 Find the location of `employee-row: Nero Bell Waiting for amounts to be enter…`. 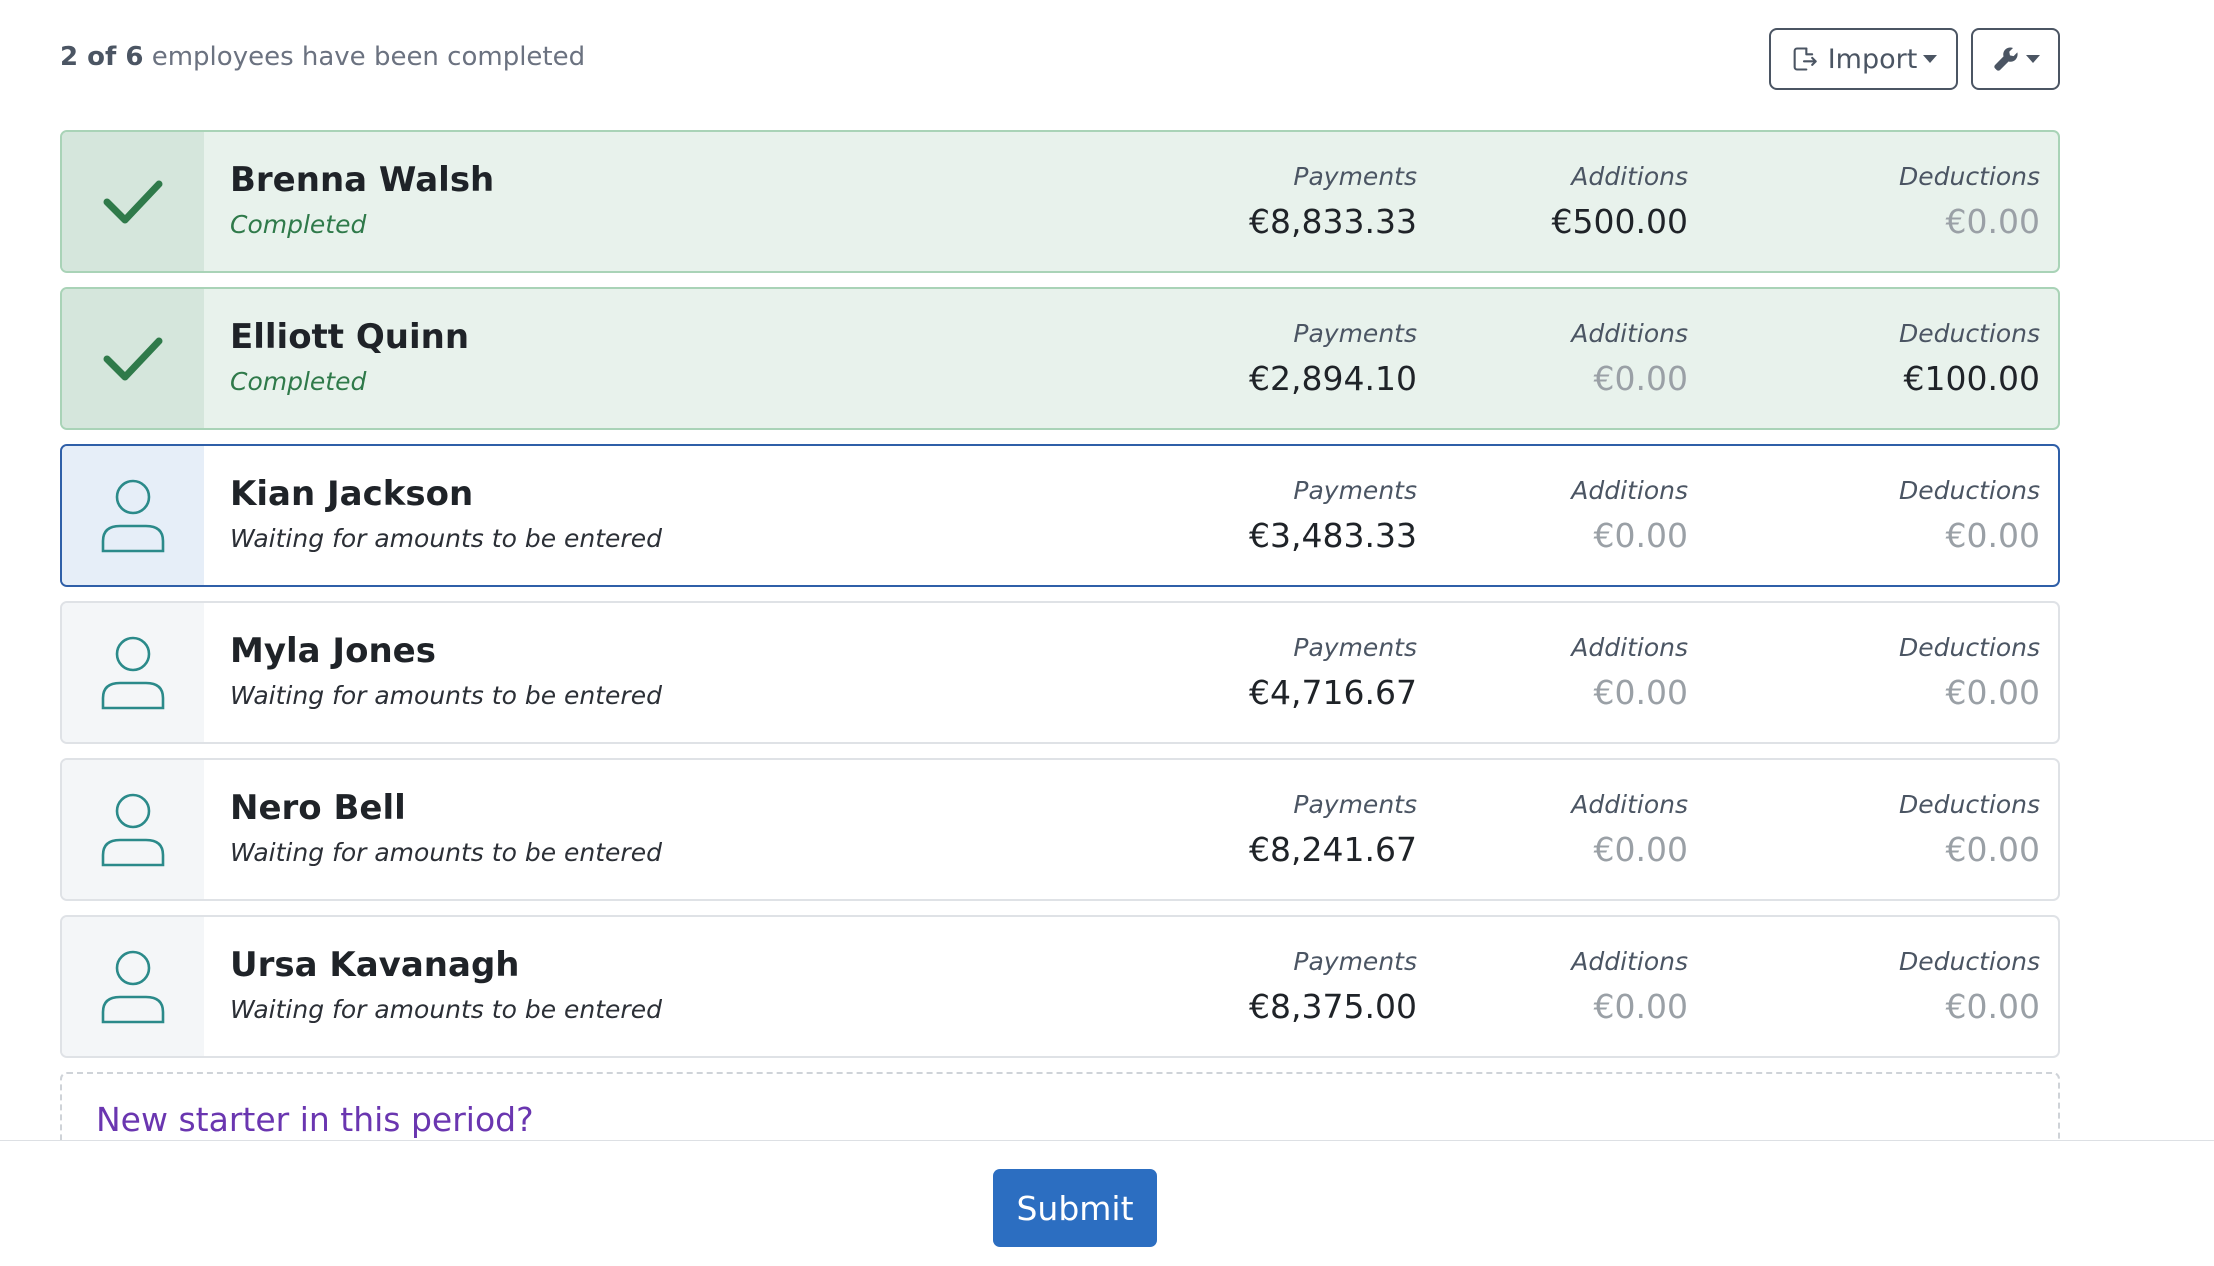

employee-row: Nero Bell Waiting for amounts to be enter… is located at coordinates (1060, 829).